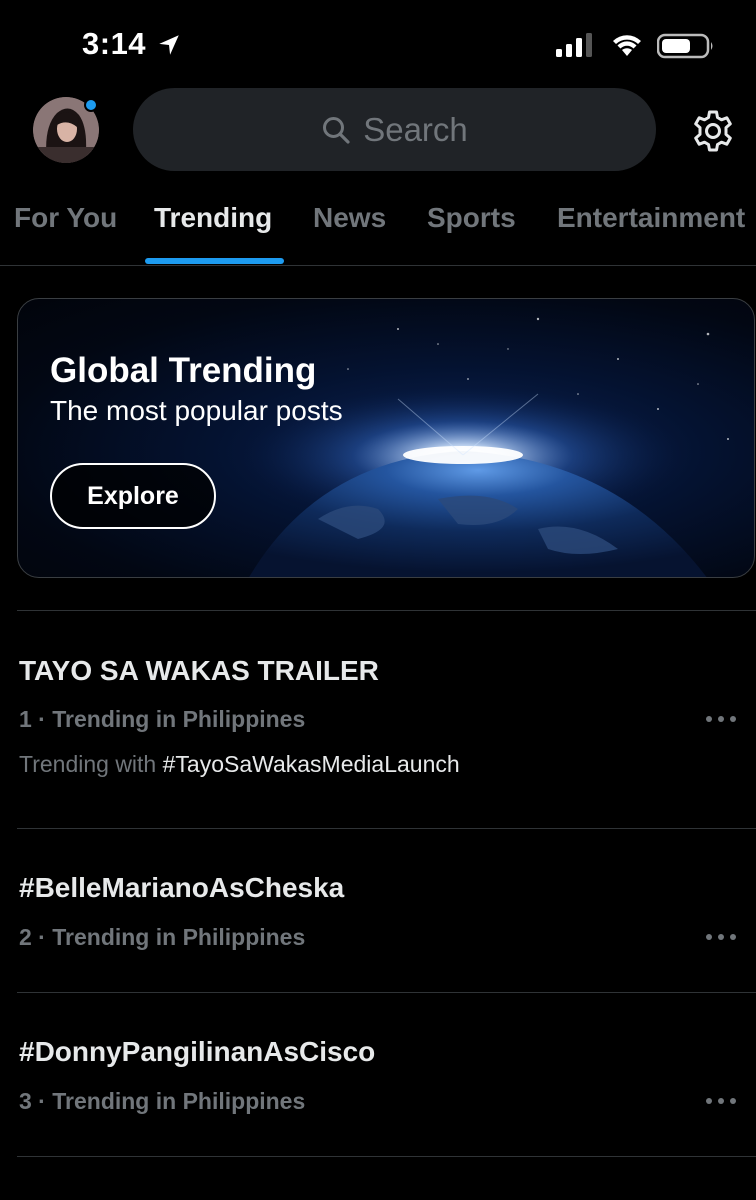 The width and height of the screenshot is (756, 1200). Describe the element at coordinates (713, 131) in the screenshot. I see `gear-icon` at that location.